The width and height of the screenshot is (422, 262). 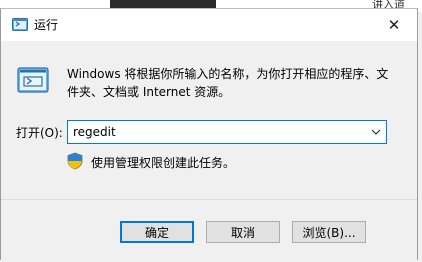 What do you see at coordinates (33, 80) in the screenshot?
I see `run-program-icon` at bounding box center [33, 80].